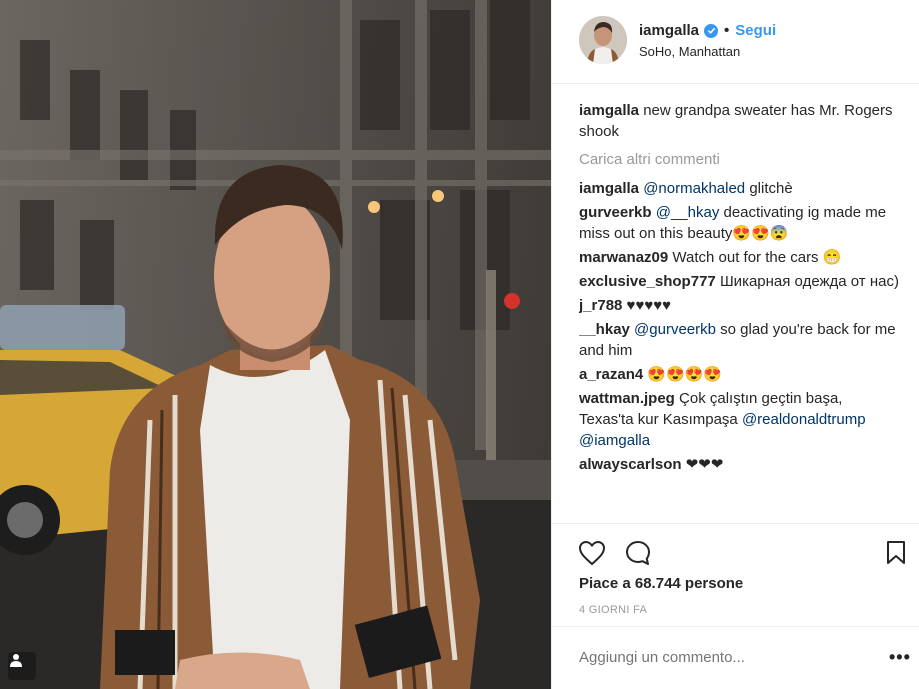 This screenshot has height=689, width=919. I want to click on tag-user-button, so click(22, 666).